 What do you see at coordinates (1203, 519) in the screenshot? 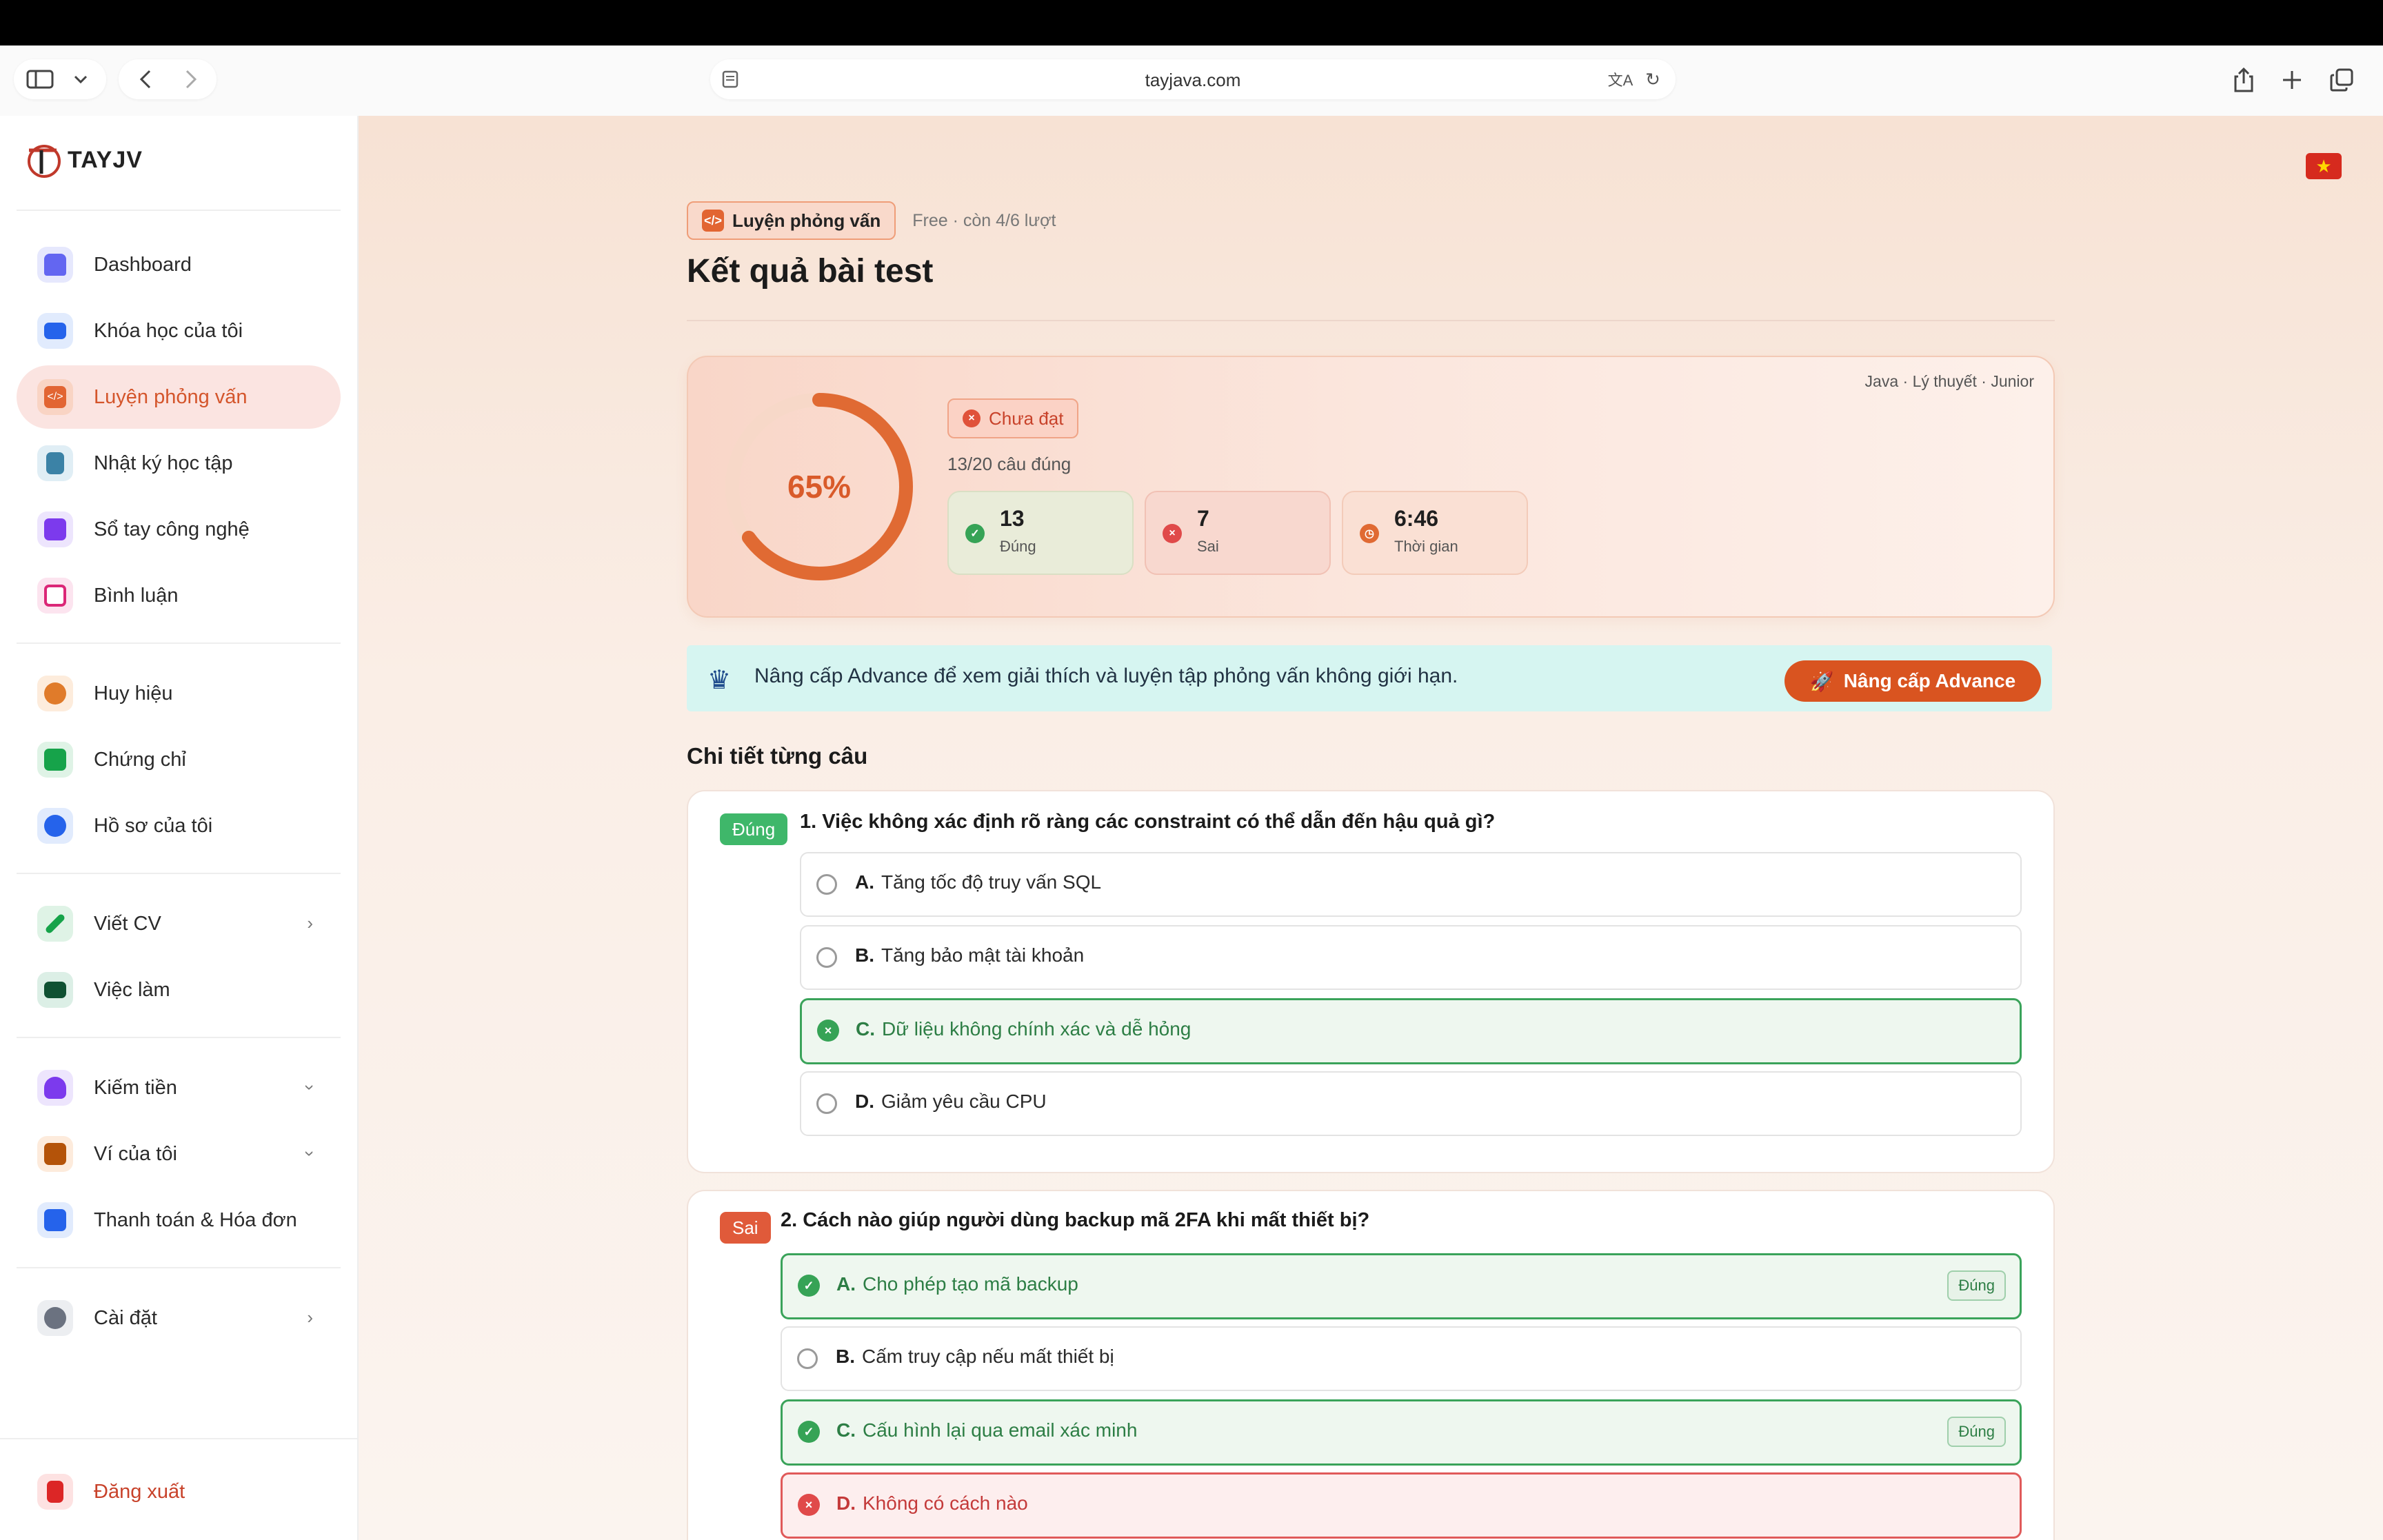
I see `stat-number: 7` at bounding box center [1203, 519].